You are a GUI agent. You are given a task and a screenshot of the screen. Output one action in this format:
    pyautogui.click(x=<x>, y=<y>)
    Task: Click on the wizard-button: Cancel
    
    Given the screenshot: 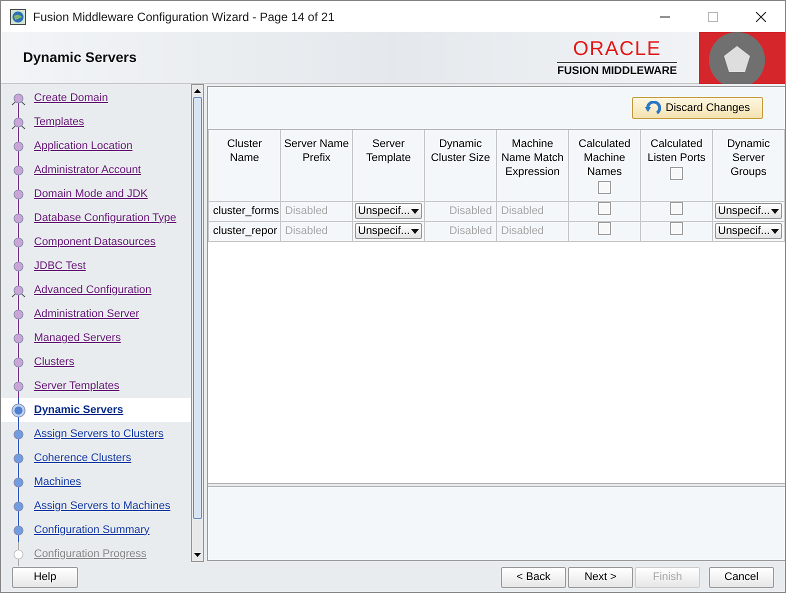 What is the action you would take?
    pyautogui.click(x=741, y=577)
    